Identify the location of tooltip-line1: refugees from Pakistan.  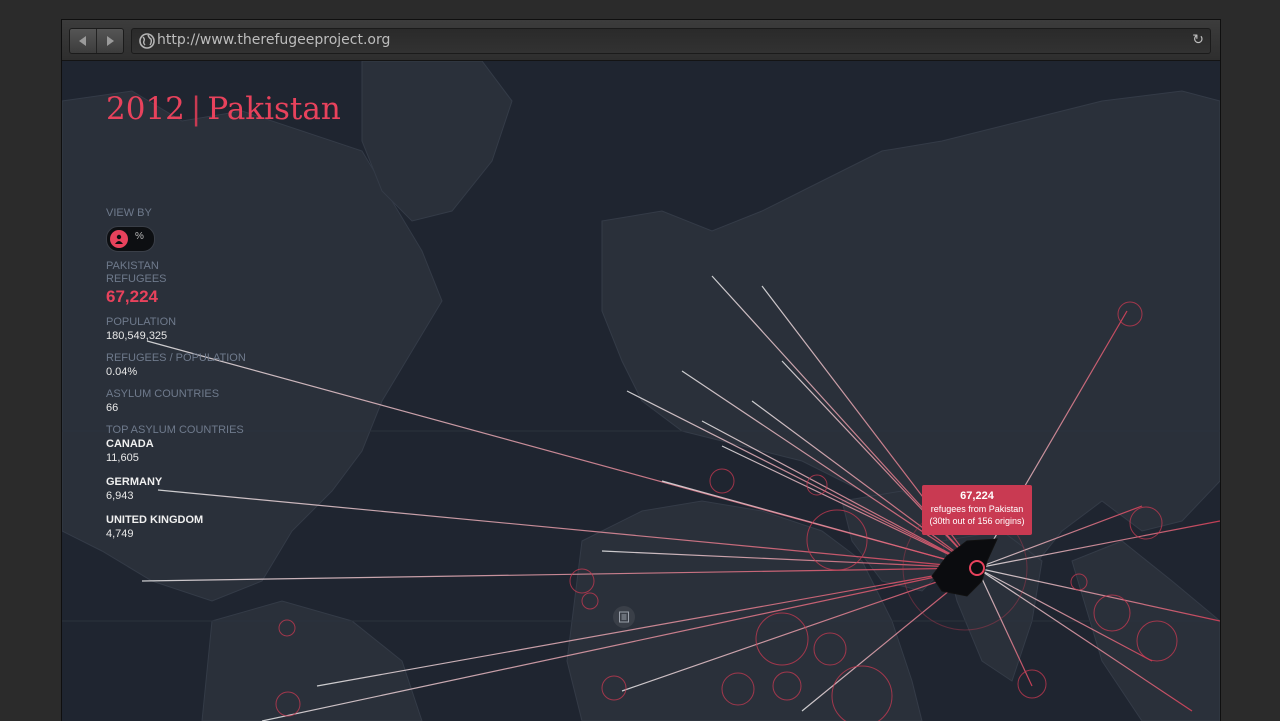
(977, 509).